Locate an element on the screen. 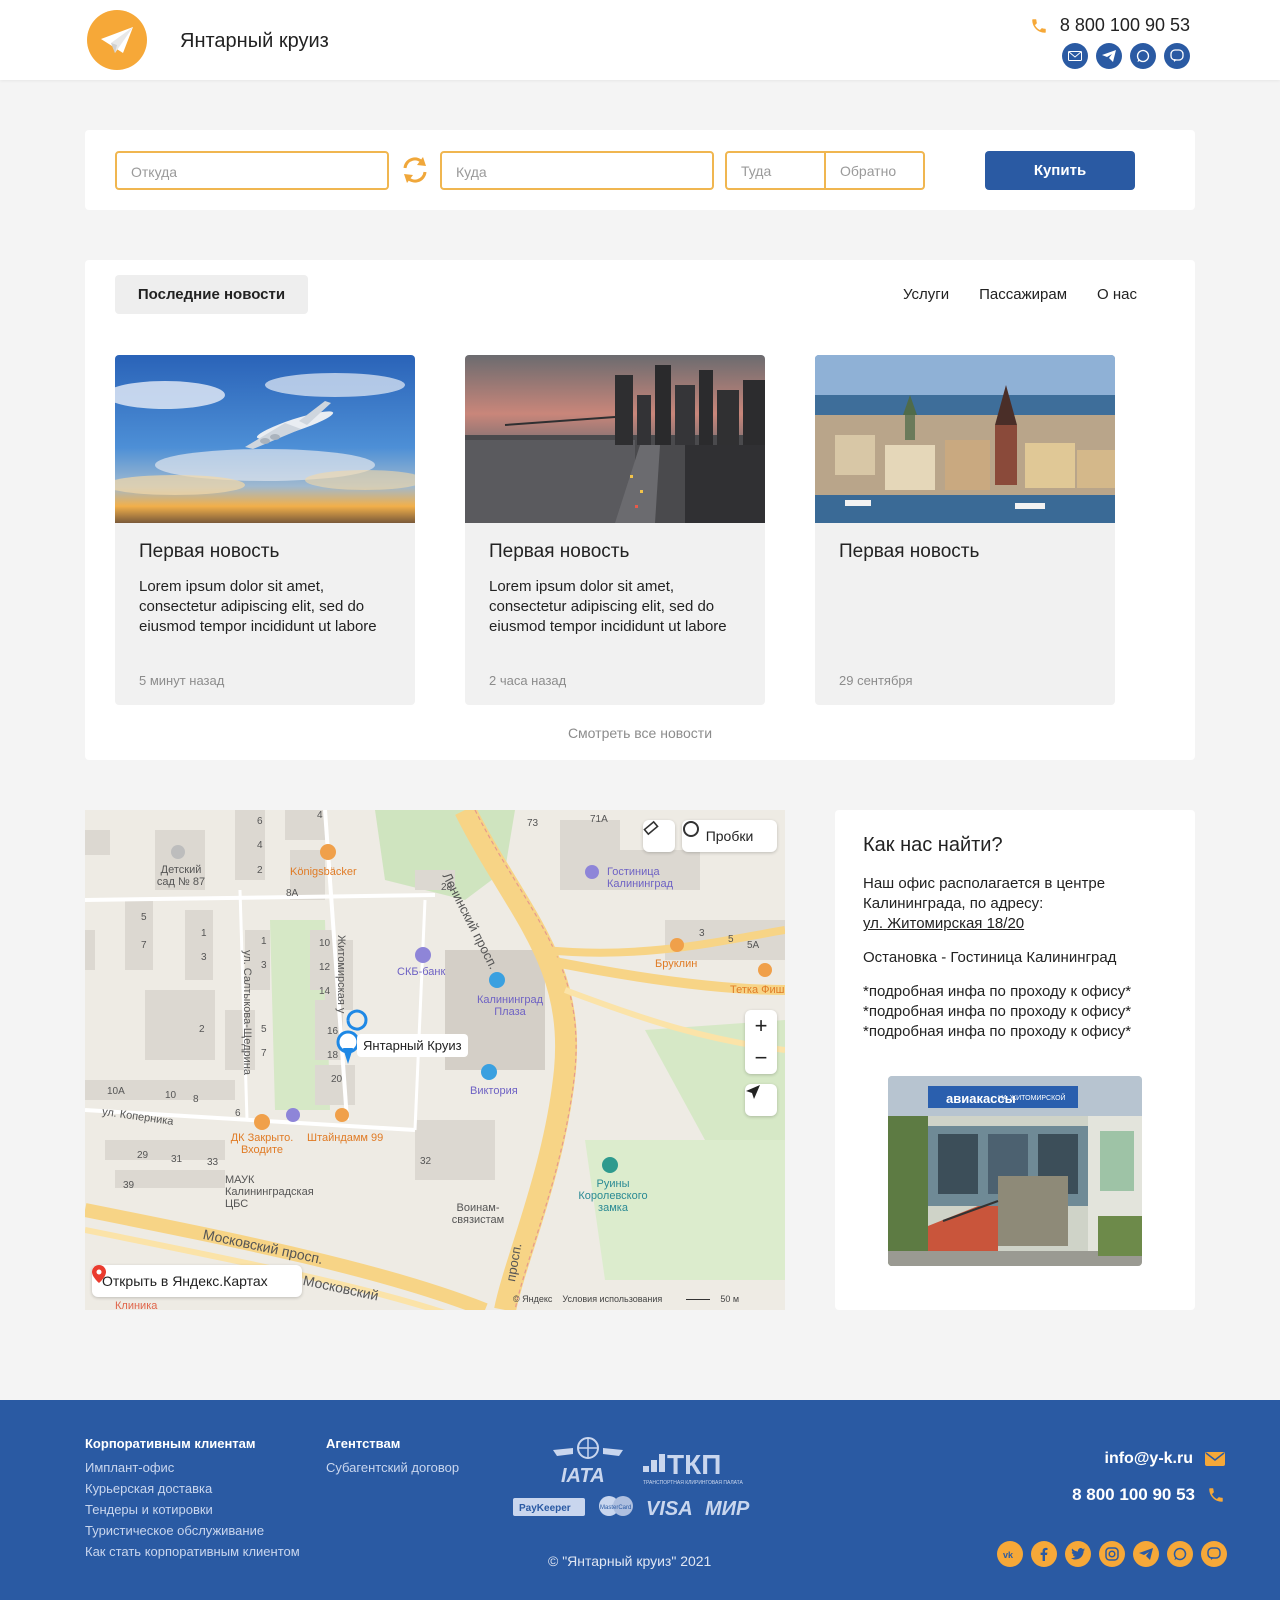  map-label: Штайндамм 99 is located at coordinates (345, 1138).